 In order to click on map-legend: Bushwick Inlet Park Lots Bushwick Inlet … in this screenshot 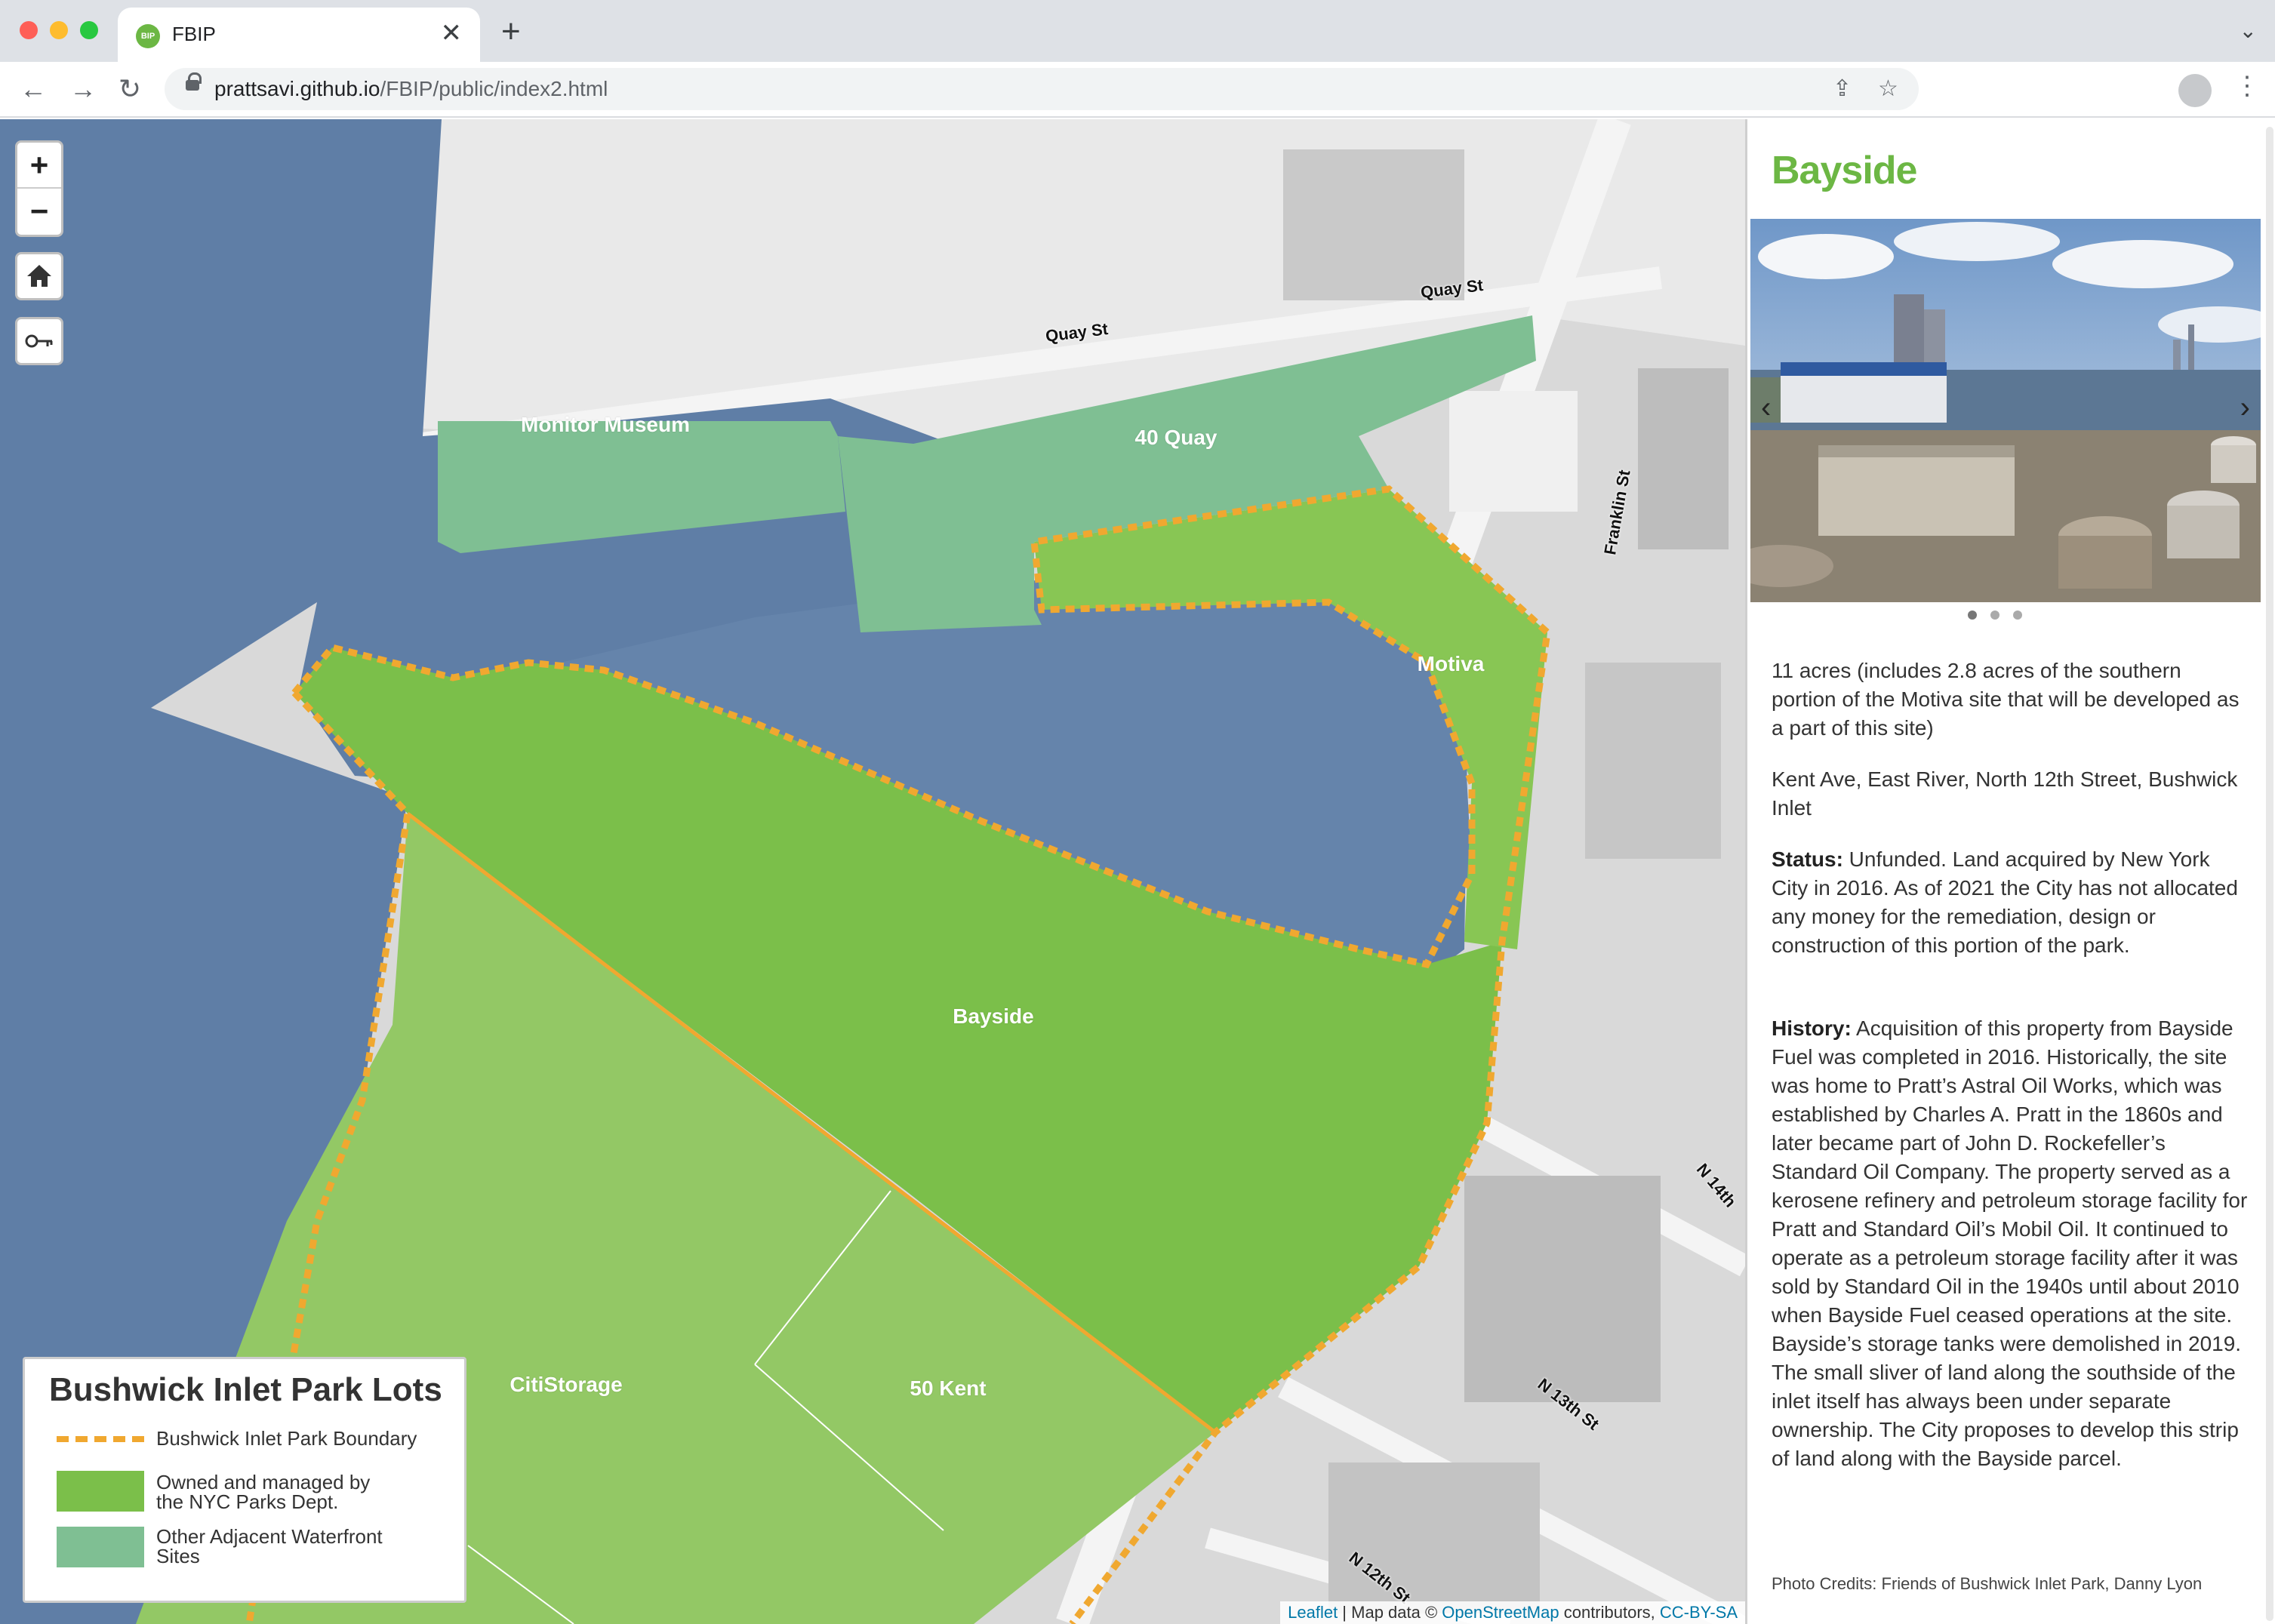, I will do `click(244, 1480)`.